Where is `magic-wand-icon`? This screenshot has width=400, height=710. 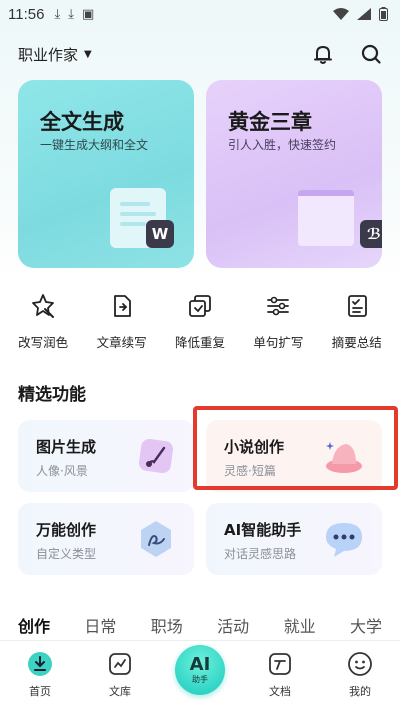
magic-wand-icon is located at coordinates (43, 306).